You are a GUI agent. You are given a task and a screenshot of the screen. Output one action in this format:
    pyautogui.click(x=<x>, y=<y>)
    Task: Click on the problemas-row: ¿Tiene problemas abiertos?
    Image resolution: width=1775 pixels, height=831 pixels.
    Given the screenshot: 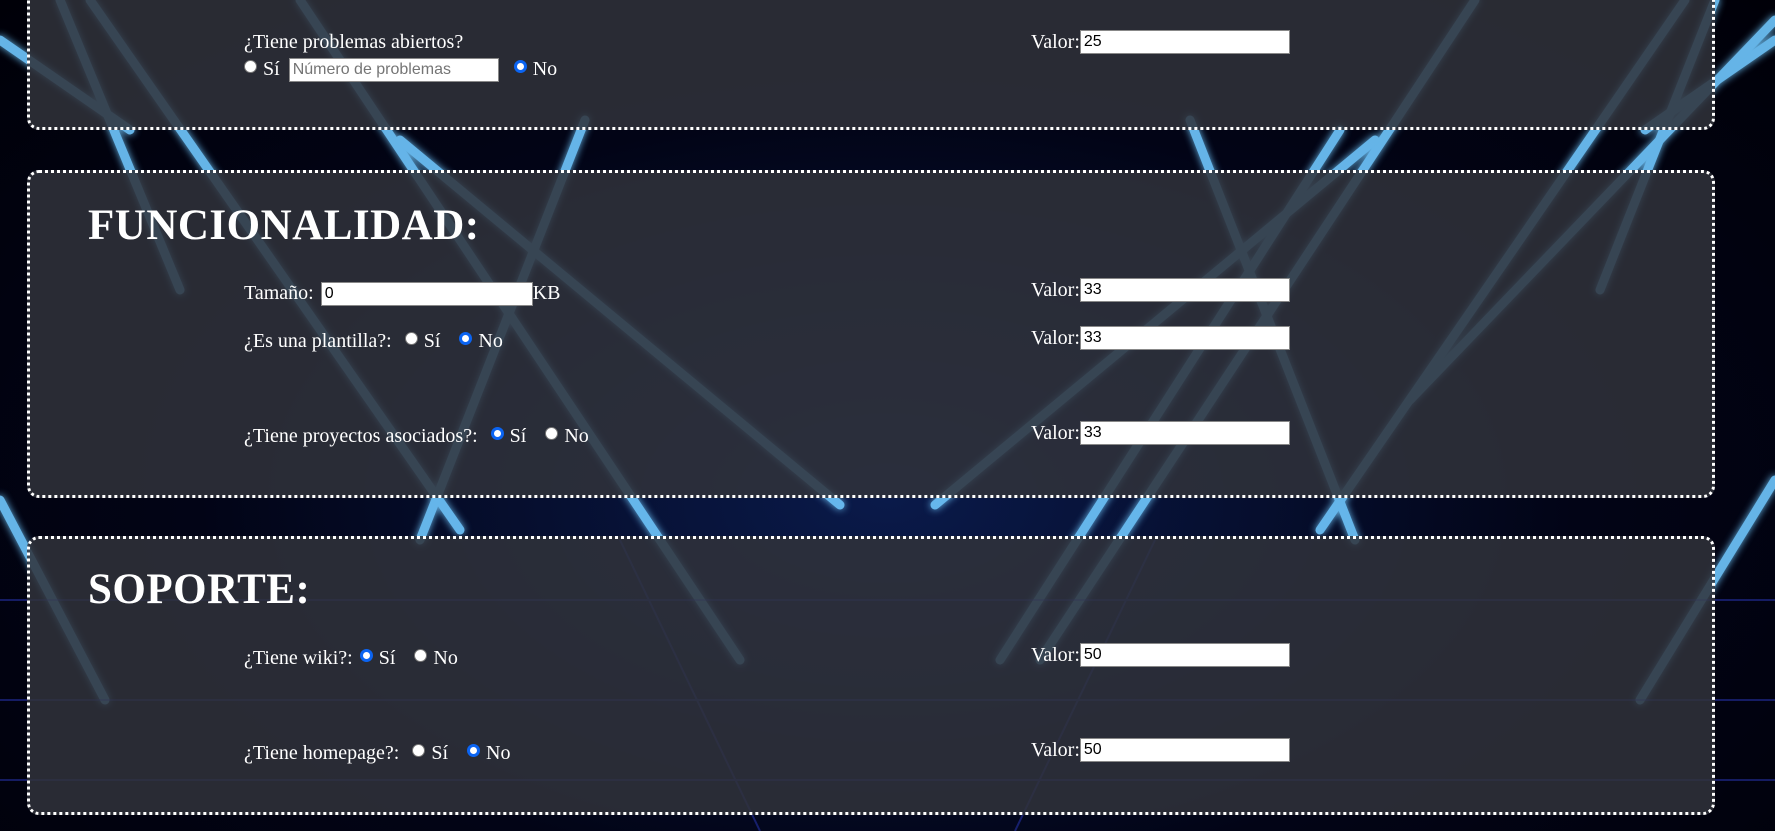 What is the action you would take?
    pyautogui.click(x=353, y=42)
    